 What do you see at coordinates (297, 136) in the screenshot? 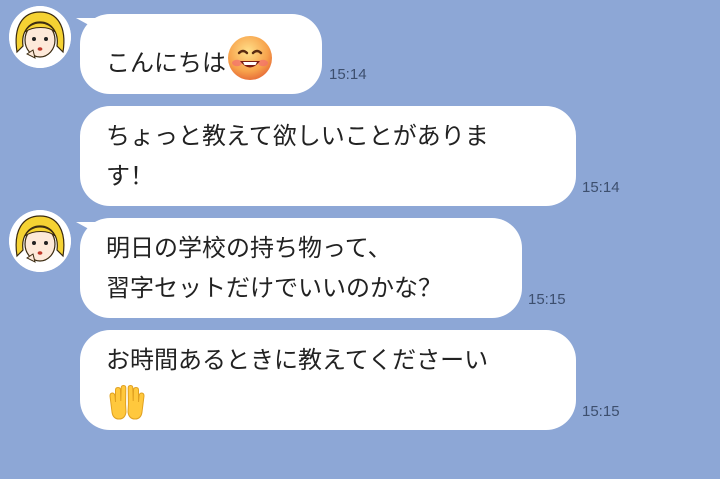
I see `message-text-line-1: ちょっと教えて欲しいことがありま` at bounding box center [297, 136].